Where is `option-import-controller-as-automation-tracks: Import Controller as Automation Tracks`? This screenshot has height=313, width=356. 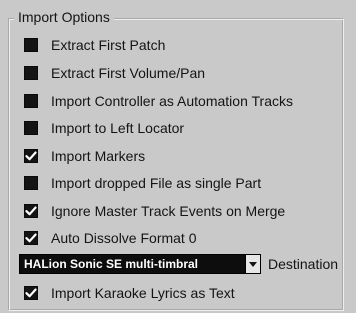 option-import-controller-as-automation-tracks: Import Controller as Automation Tracks is located at coordinates (158, 101).